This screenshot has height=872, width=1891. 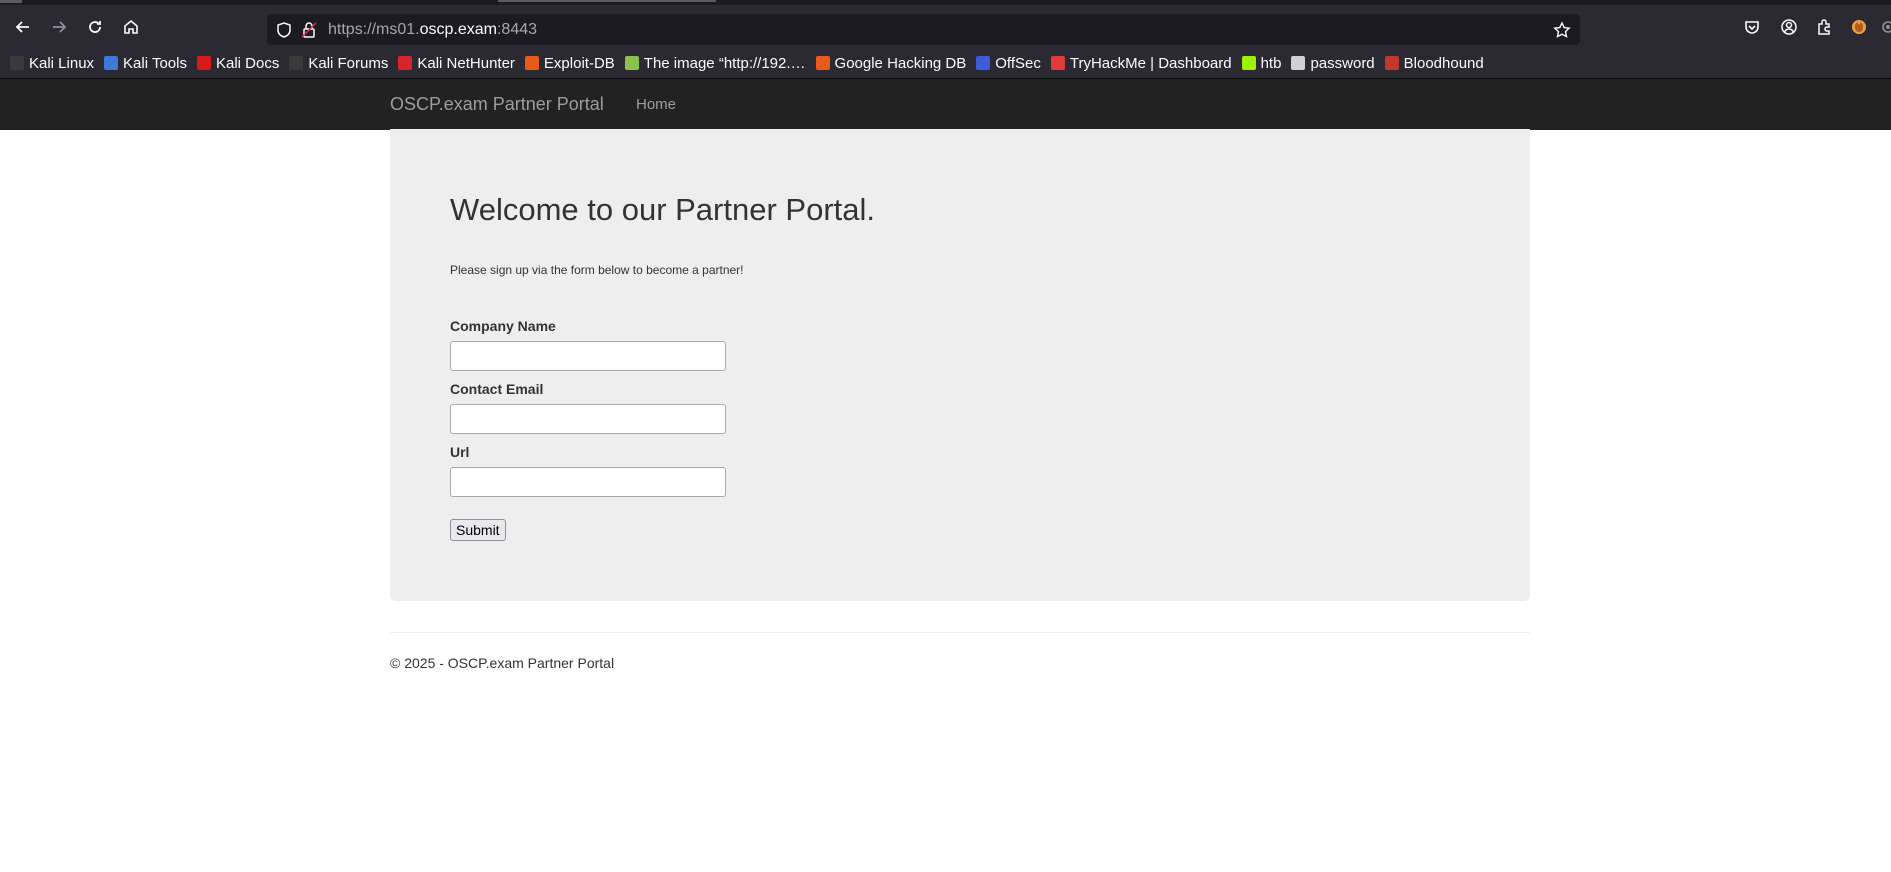 What do you see at coordinates (95, 27) in the screenshot?
I see `reload-icon` at bounding box center [95, 27].